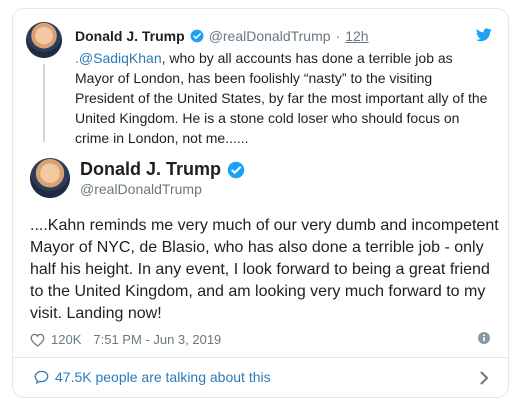 Image resolution: width=521 pixels, height=406 pixels. What do you see at coordinates (157, 339) in the screenshot?
I see `tweet-timestamp: 7:51 PM - Jun 3, 2019` at bounding box center [157, 339].